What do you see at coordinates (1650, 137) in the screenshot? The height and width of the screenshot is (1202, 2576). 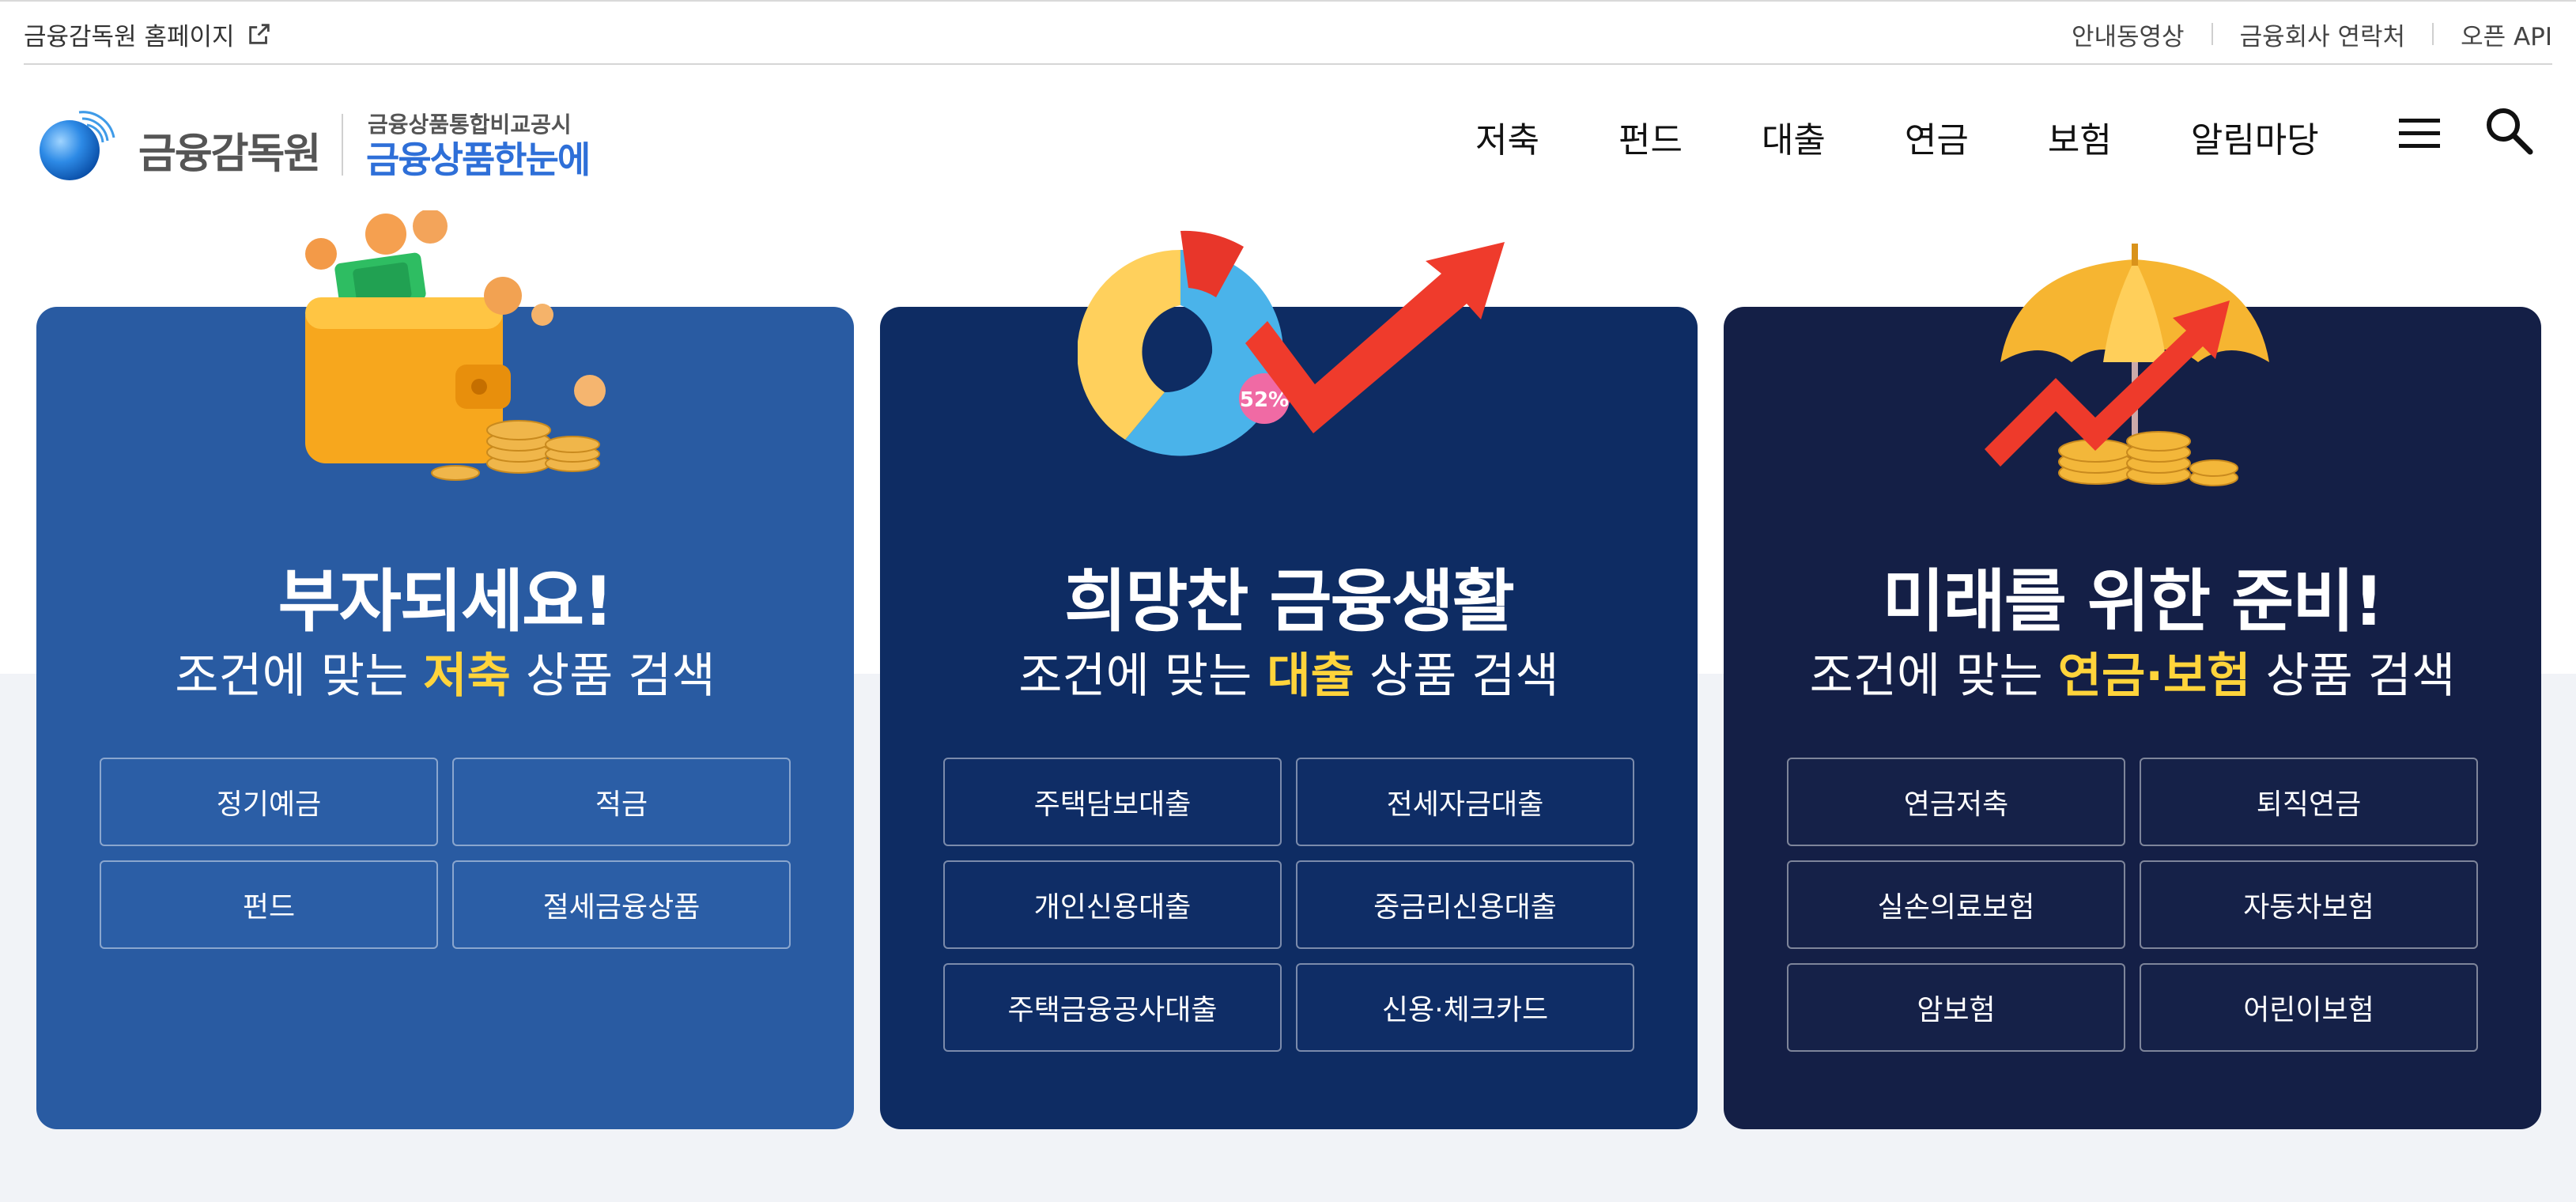 I see `nav-fund: 펀드` at bounding box center [1650, 137].